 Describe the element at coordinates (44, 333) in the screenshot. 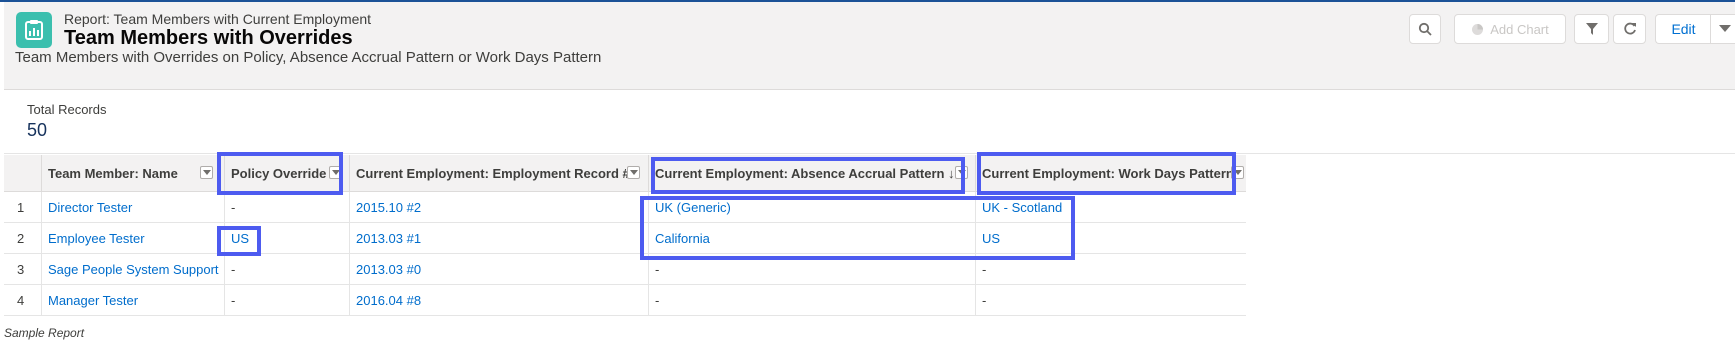

I see `sample-report-note: Sample Report` at that location.